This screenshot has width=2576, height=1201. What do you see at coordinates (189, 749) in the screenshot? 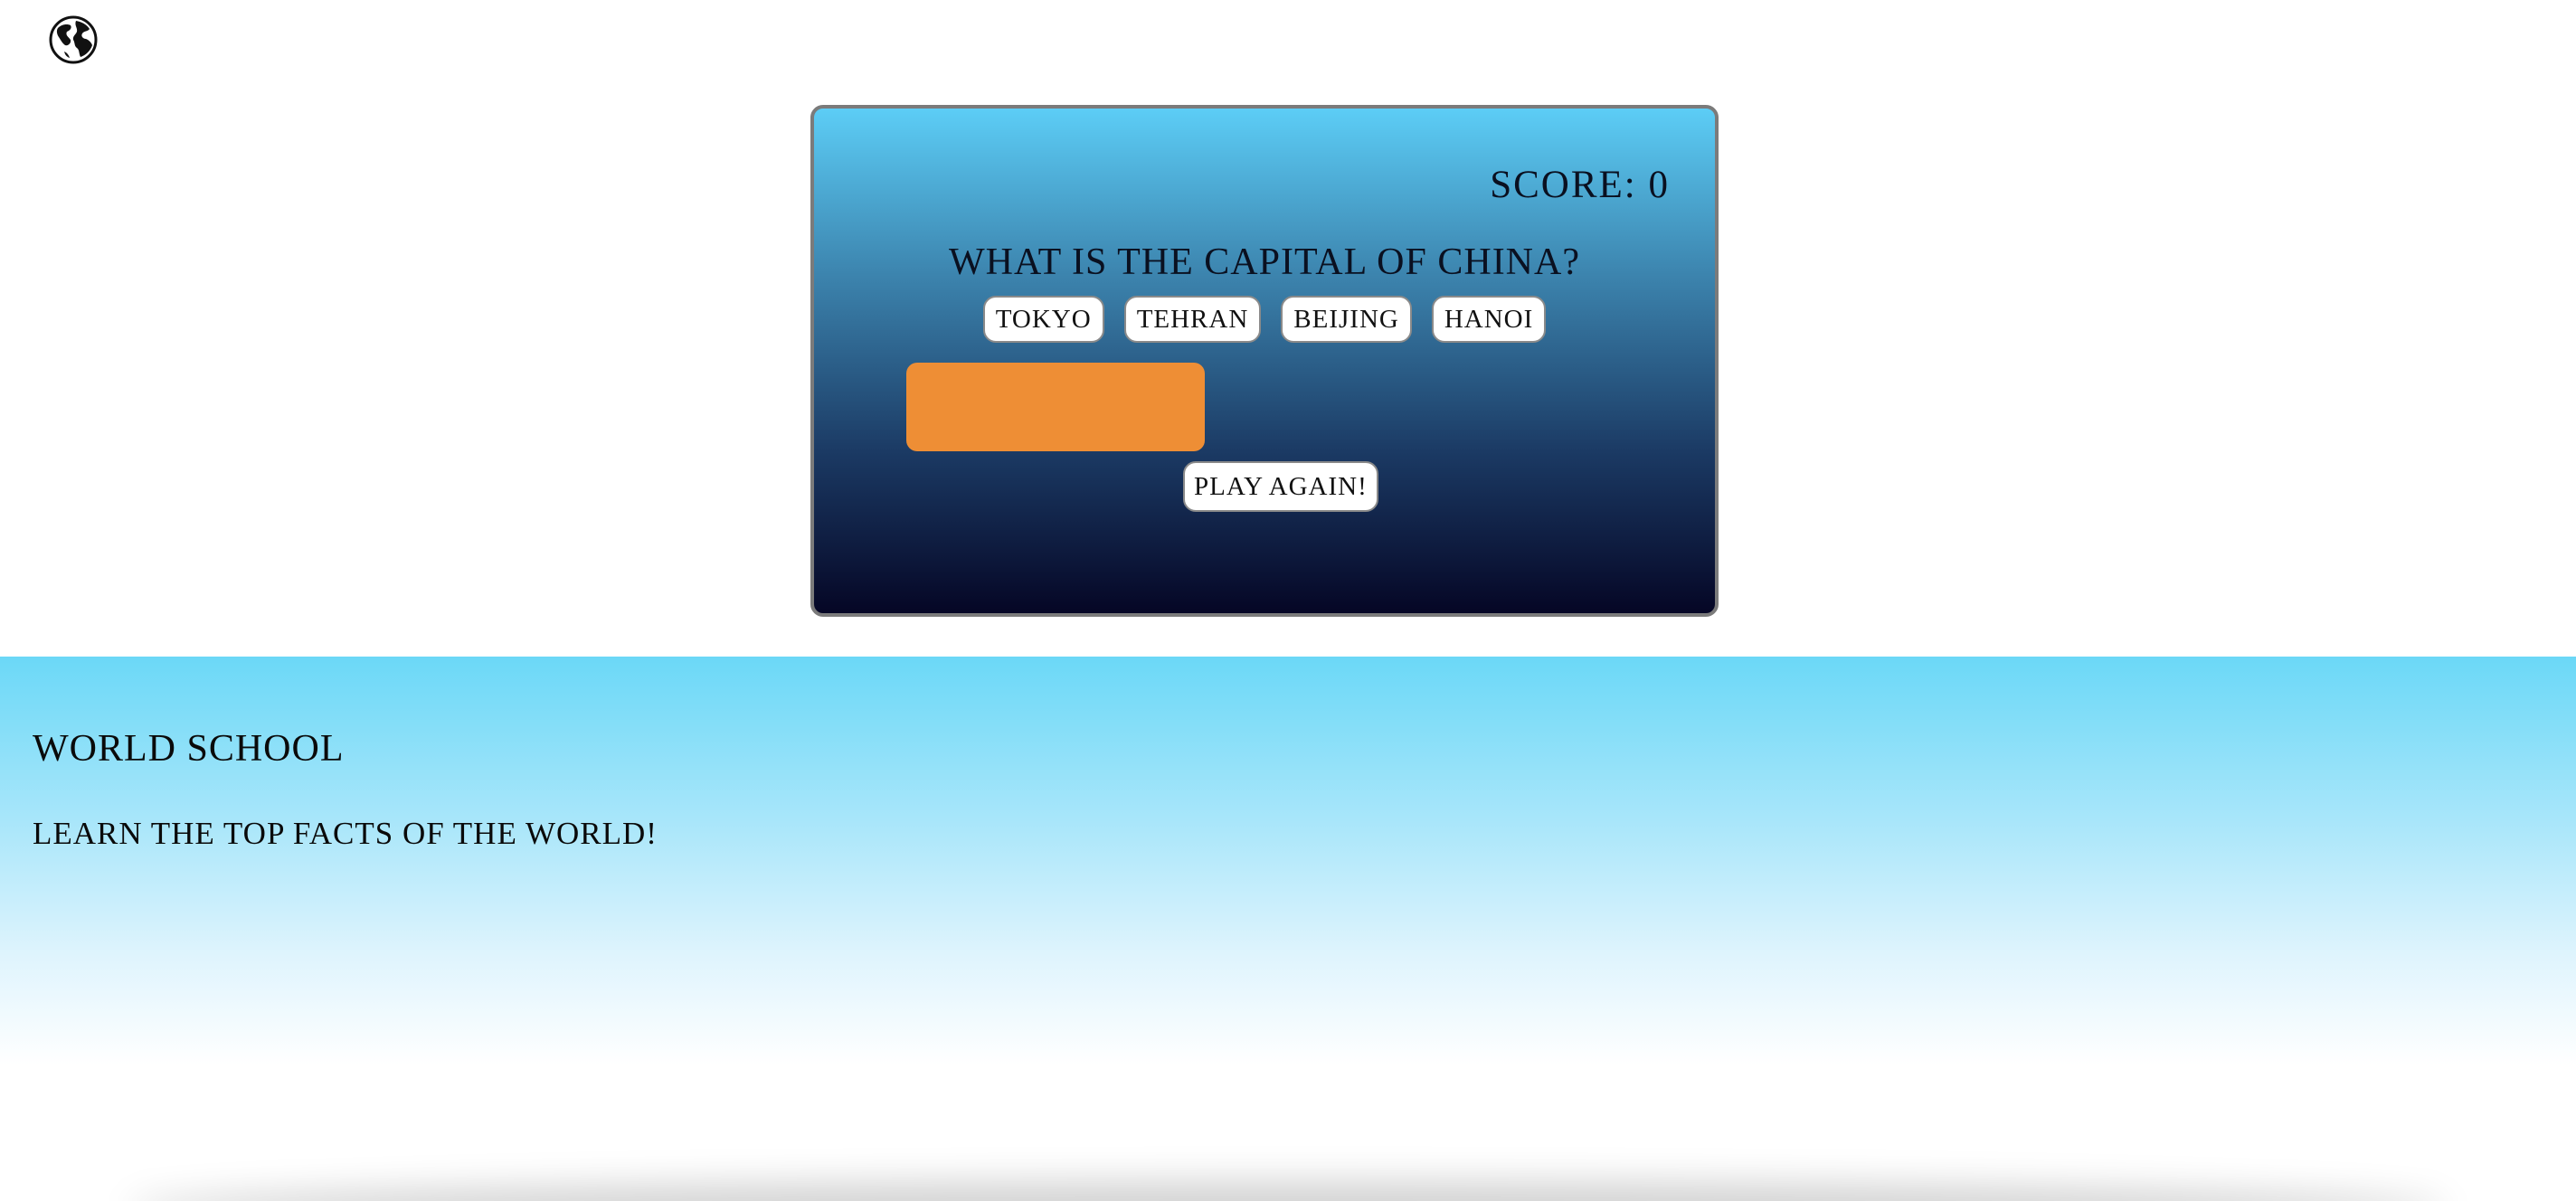
I see `footer-title: World School` at bounding box center [189, 749].